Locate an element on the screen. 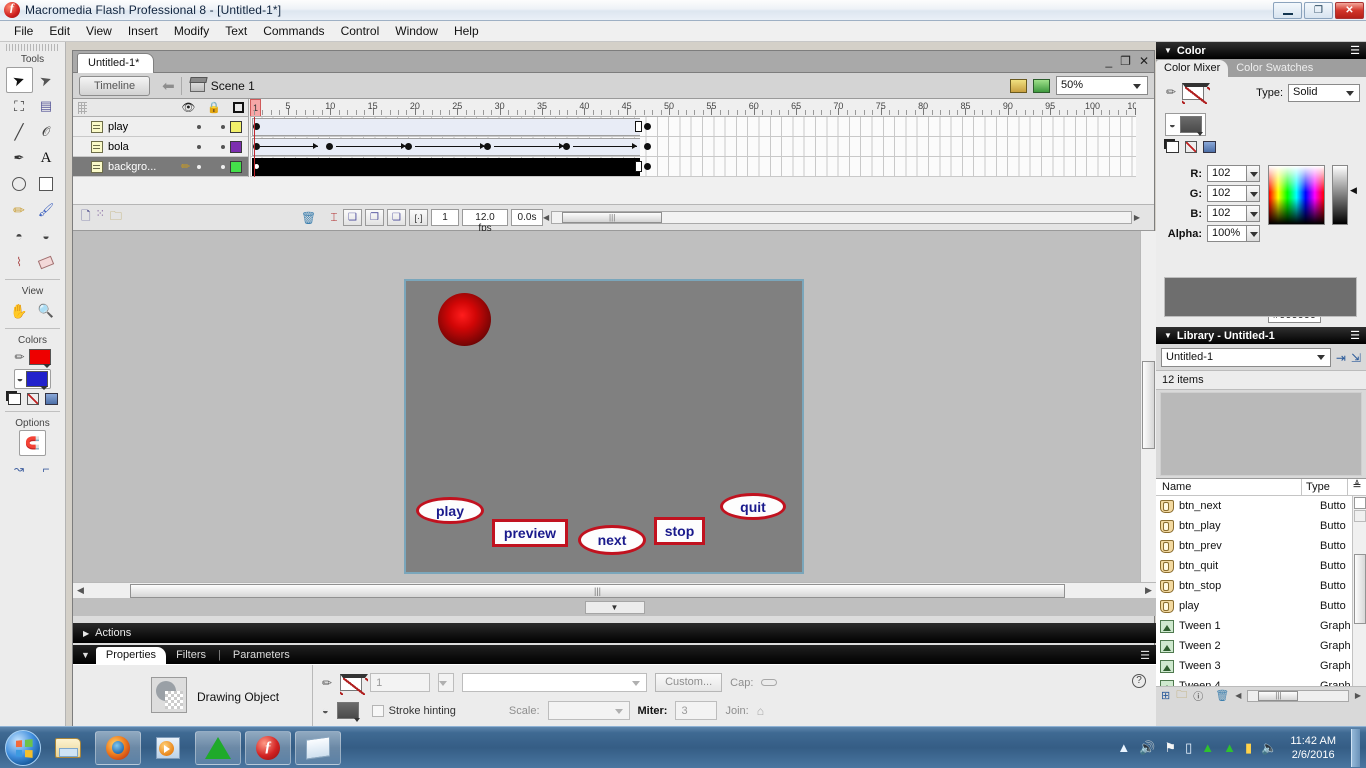 Image resolution: width=1366 pixels, height=768 pixels. menu-window: Window is located at coordinates (416, 31).